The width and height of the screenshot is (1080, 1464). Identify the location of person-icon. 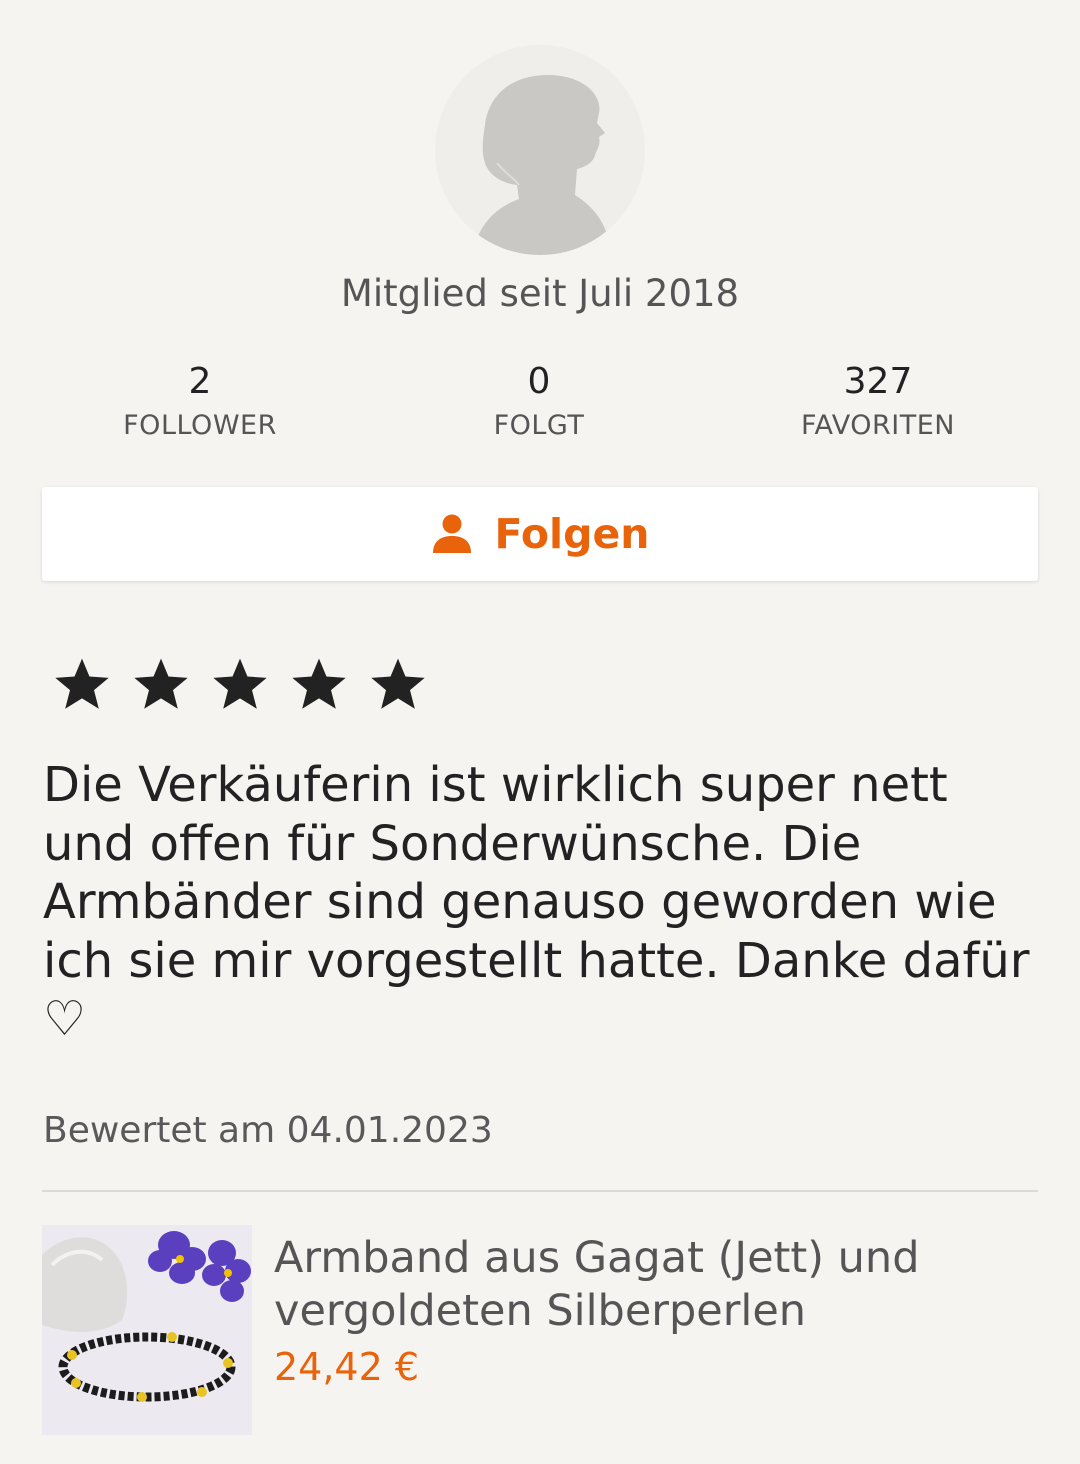
(452, 534).